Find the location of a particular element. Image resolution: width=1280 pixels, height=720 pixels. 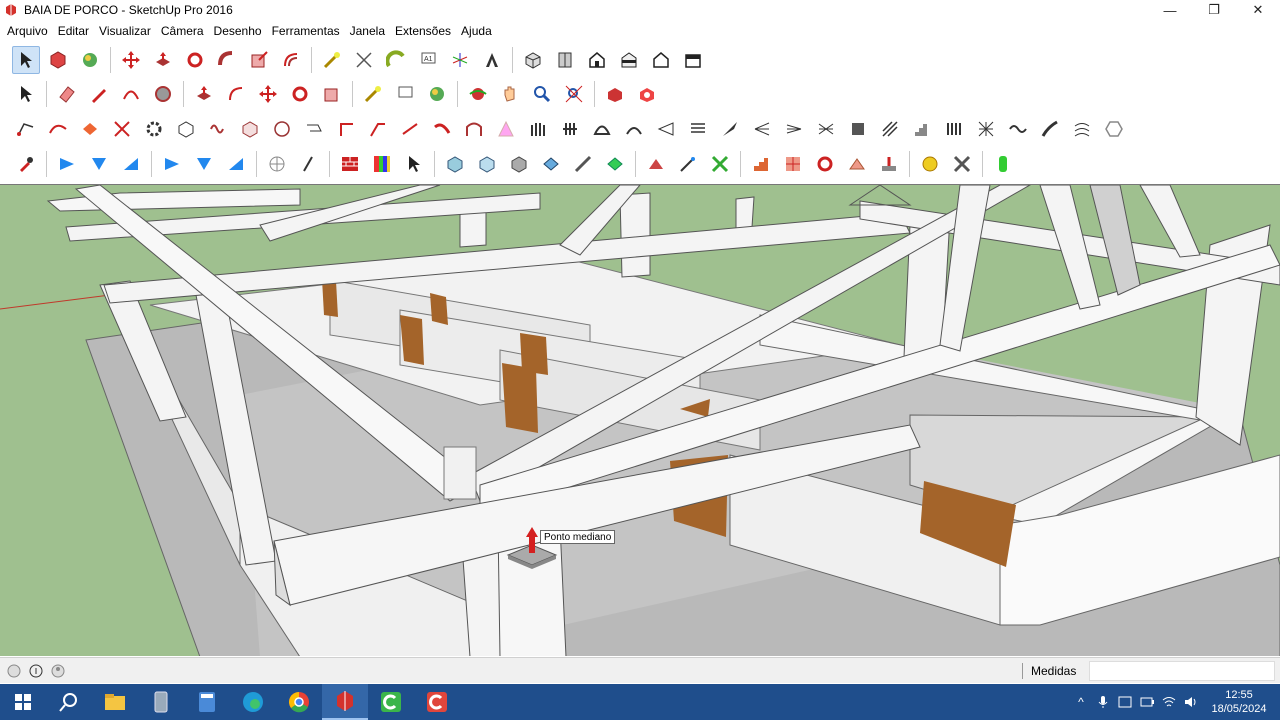

ext-c-button is located at coordinates (720, 164).